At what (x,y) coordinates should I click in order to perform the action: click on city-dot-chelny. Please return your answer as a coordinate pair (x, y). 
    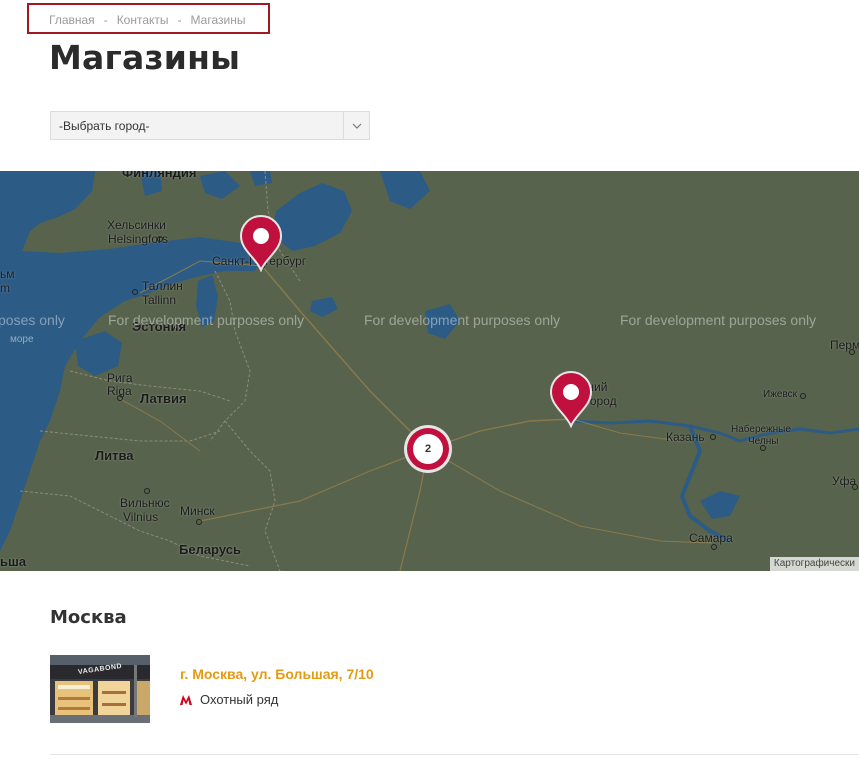
    Looking at the image, I should click on (763, 448).